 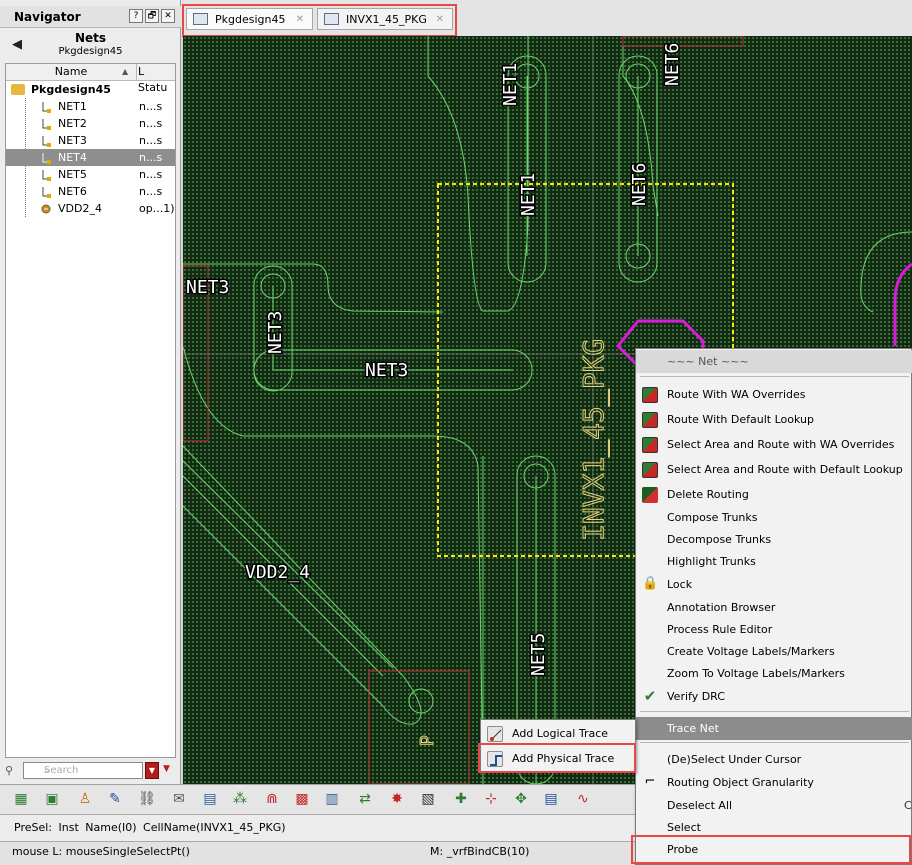 What do you see at coordinates (72, 106) in the screenshot?
I see `net-name: NET1` at bounding box center [72, 106].